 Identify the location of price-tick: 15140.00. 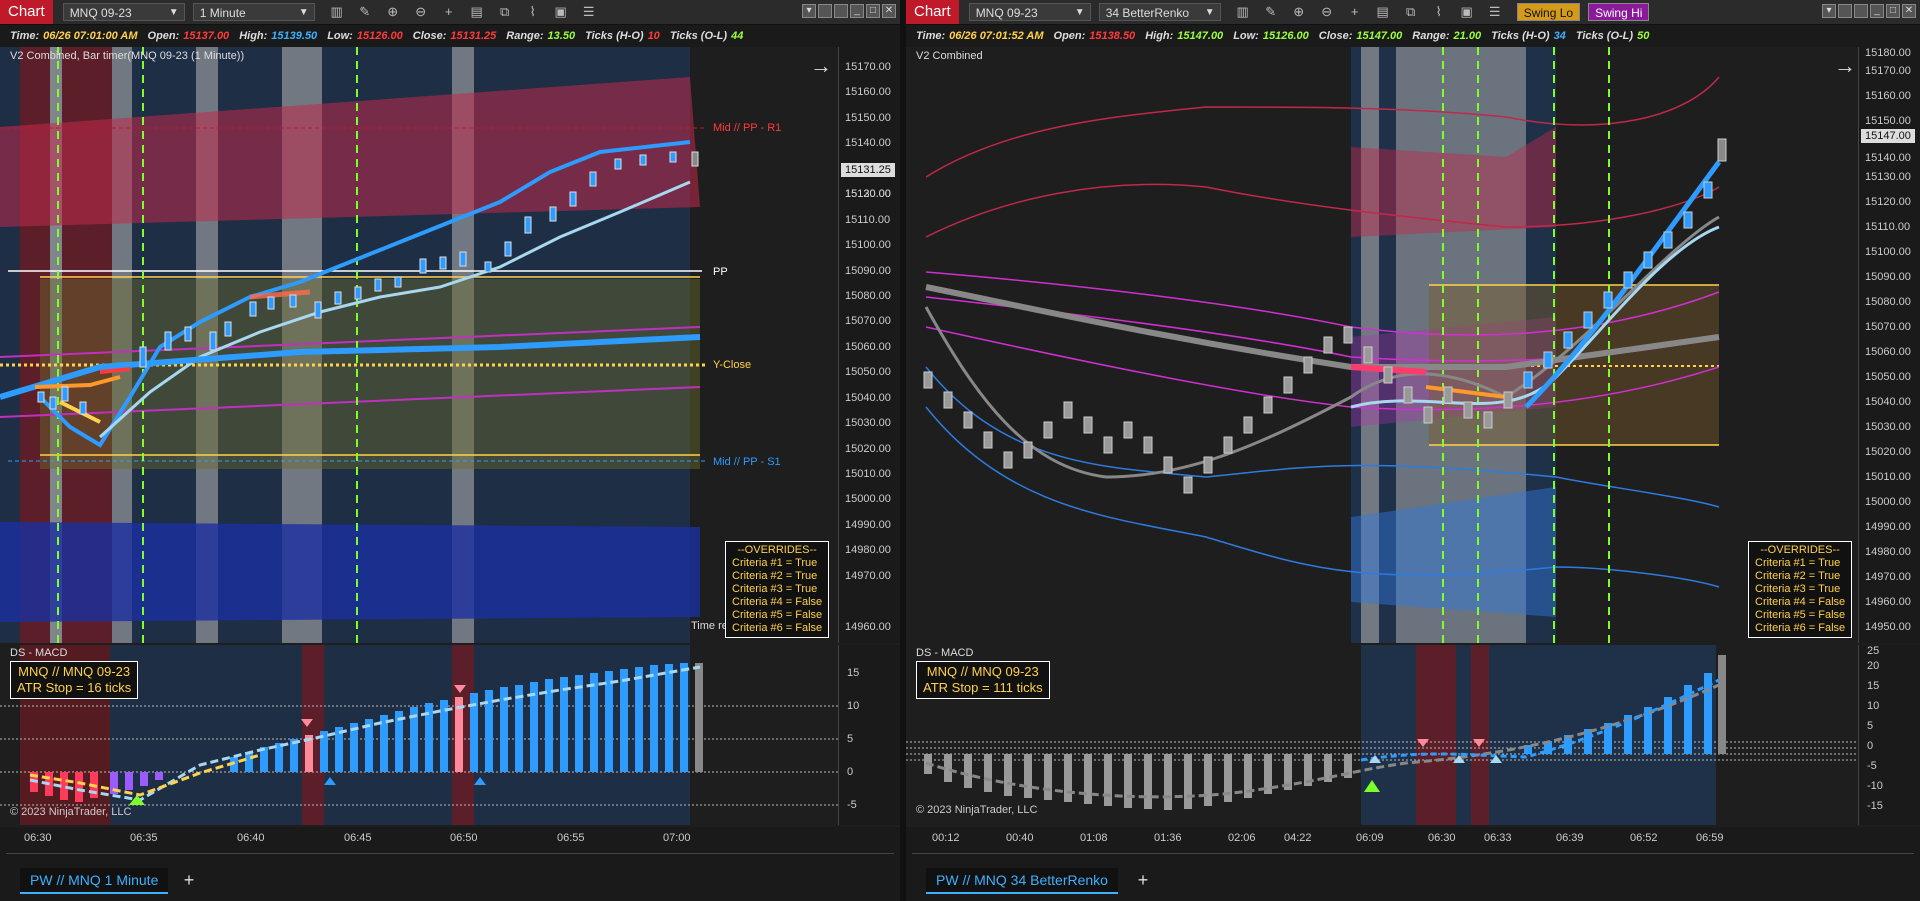
(1888, 158).